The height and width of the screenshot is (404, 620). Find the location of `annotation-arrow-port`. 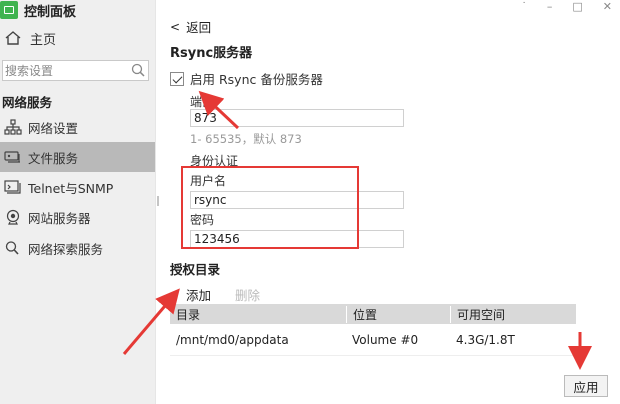

annotation-arrow-port is located at coordinates (219, 110).